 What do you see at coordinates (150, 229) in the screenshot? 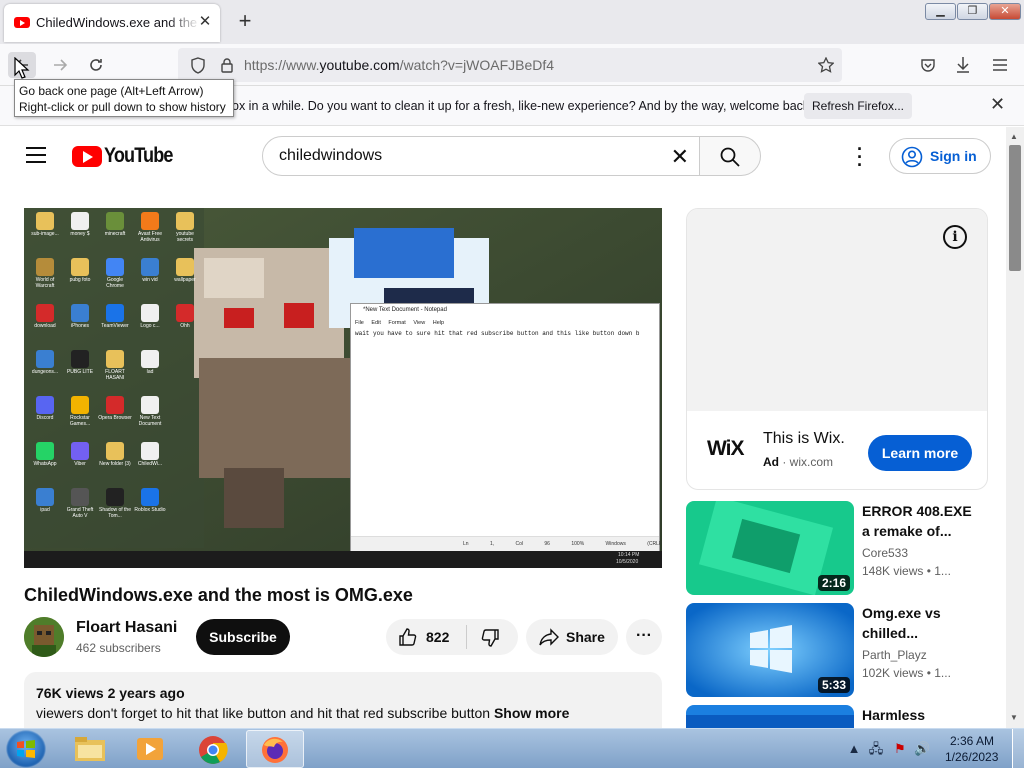
I see `desktop-icon: Avast Free Antivirus` at bounding box center [150, 229].